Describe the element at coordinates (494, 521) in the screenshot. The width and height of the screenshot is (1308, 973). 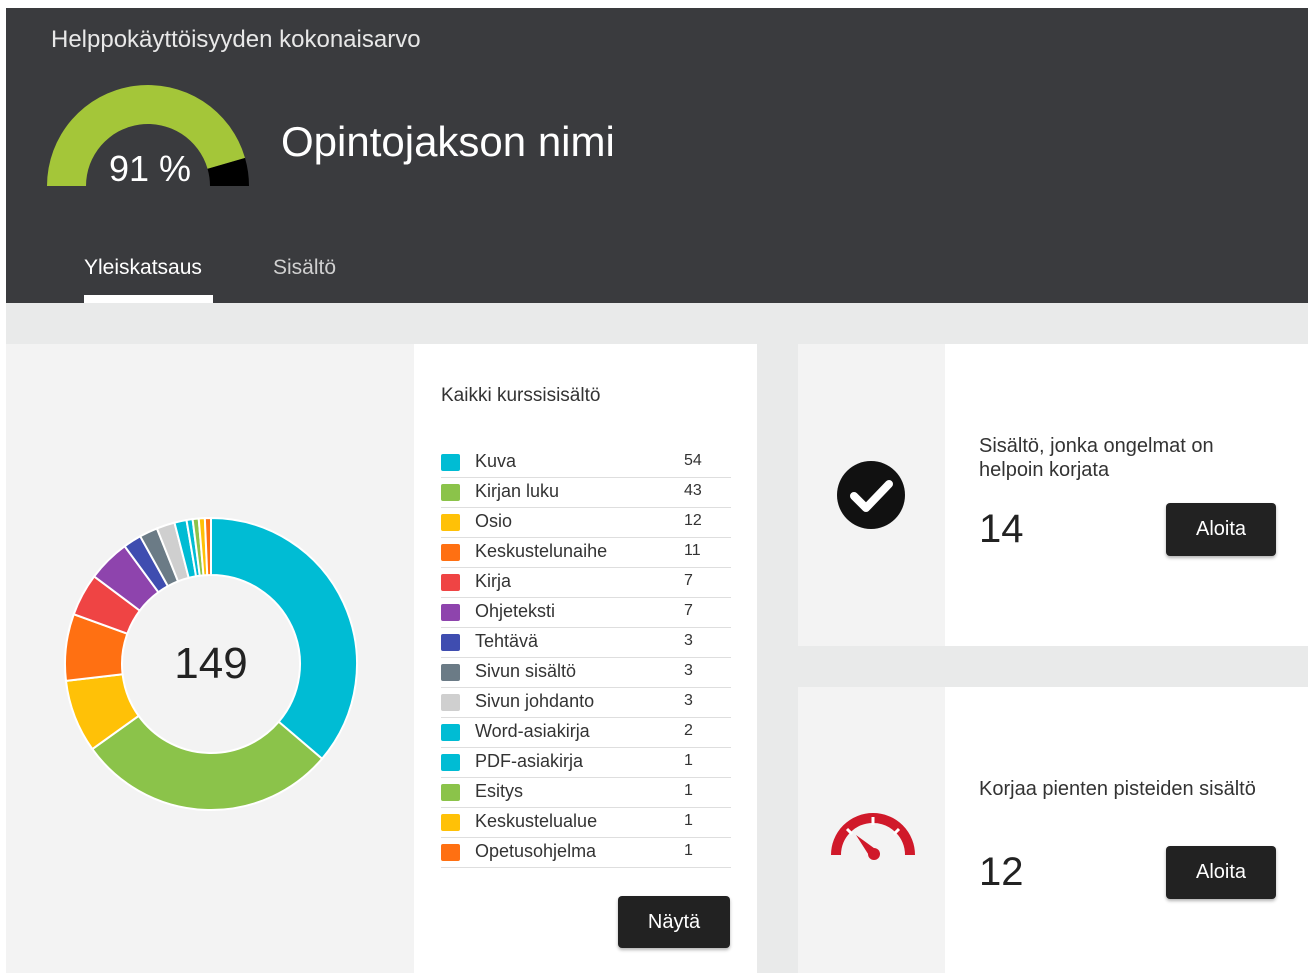
I see `list-item-label: Osio` at that location.